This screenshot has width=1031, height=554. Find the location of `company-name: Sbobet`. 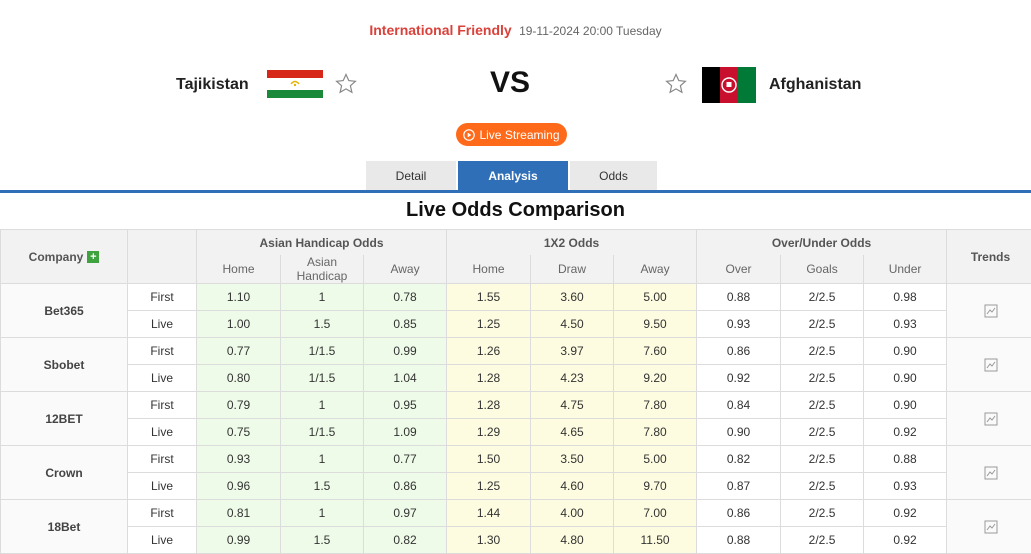

company-name: Sbobet is located at coordinates (64, 365).